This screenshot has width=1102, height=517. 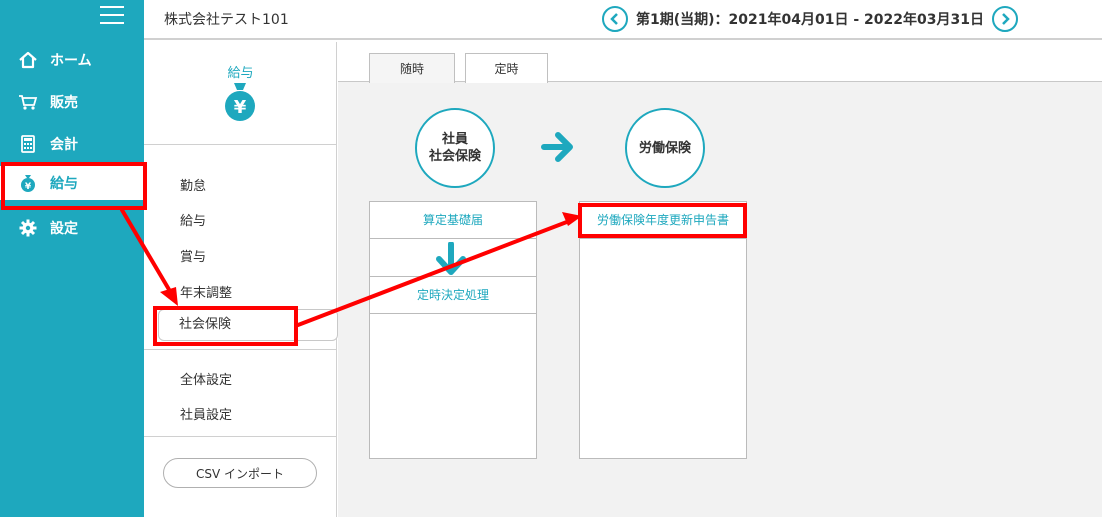 I want to click on fiscal-period-label: 第1期(当期)：2021年04月01日 - 2022年03月31日, so click(x=810, y=20).